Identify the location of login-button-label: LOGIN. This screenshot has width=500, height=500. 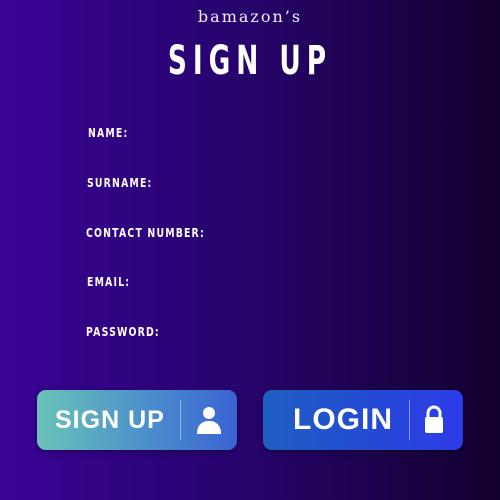
(343, 419).